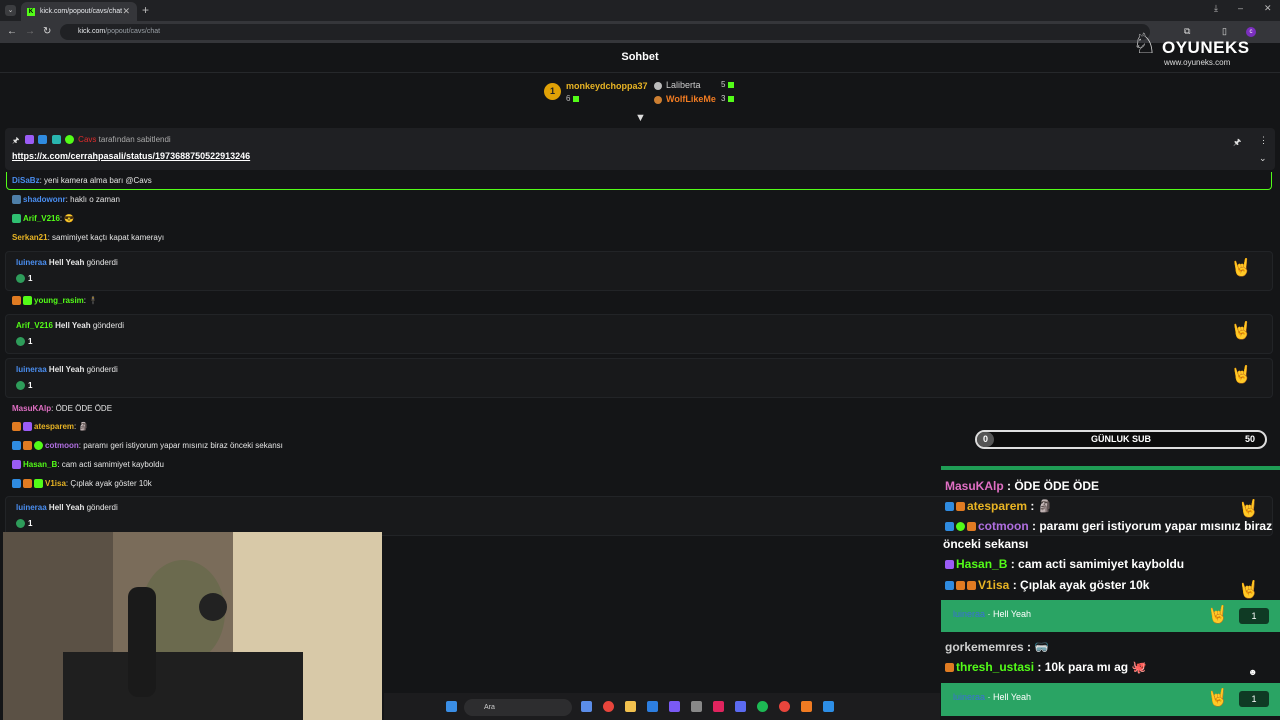 This screenshot has width=1280, height=720. Describe the element at coordinates (1216, 8) in the screenshot. I see `download-icon: ⤓` at that location.